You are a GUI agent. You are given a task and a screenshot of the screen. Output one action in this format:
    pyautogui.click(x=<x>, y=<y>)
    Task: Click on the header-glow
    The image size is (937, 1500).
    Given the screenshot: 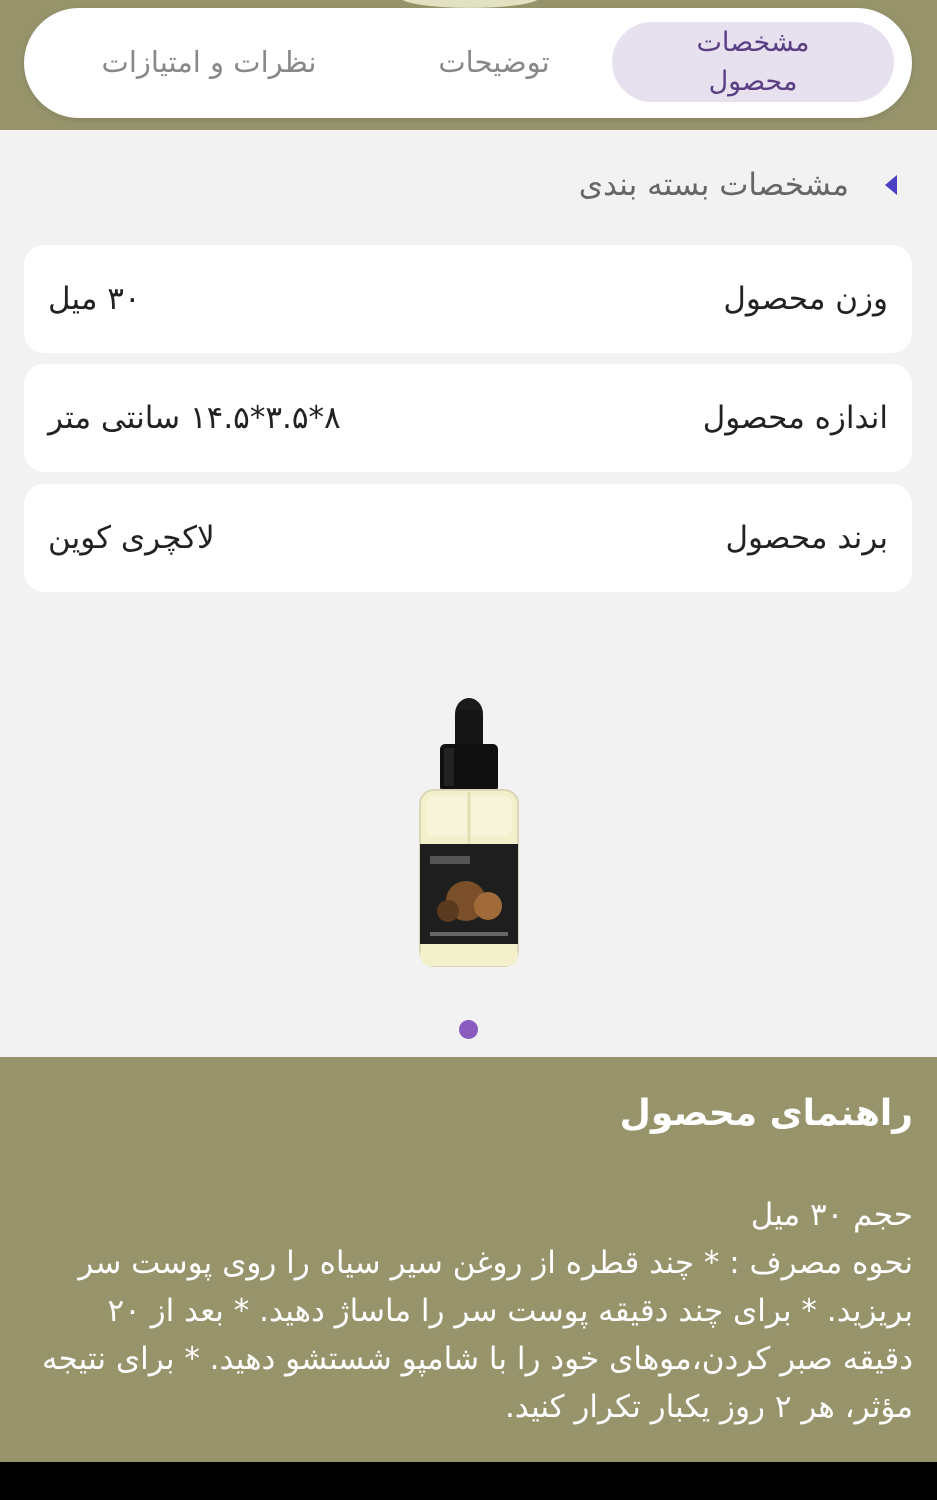 What is the action you would take?
    pyautogui.click(x=470, y=4)
    